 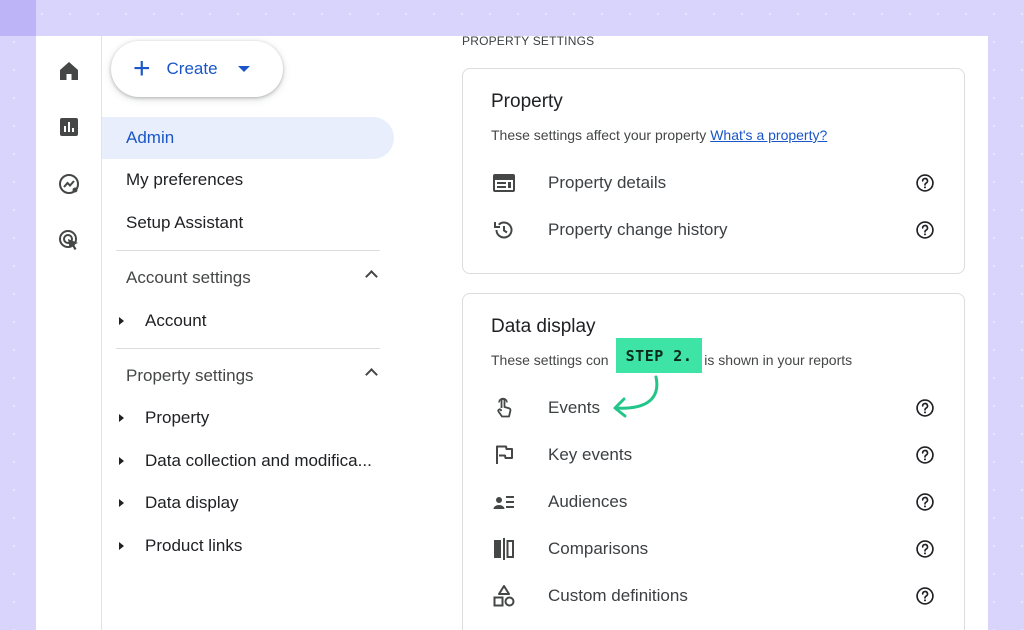 I want to click on tree-item-label: Property, so click(x=177, y=417).